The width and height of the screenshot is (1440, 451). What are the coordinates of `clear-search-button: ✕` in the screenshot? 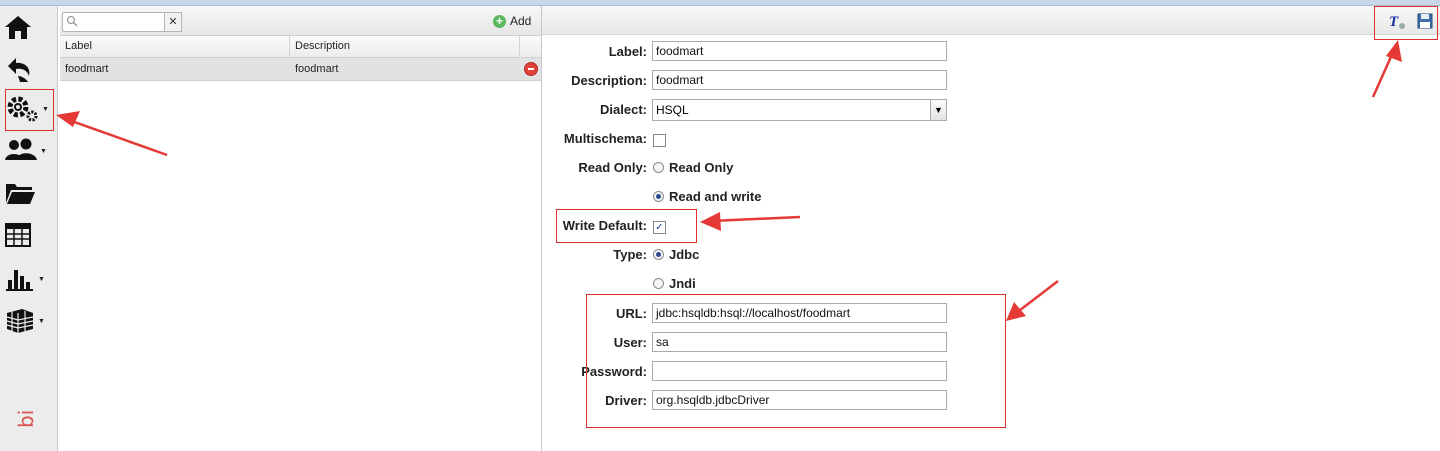 It's located at (173, 22).